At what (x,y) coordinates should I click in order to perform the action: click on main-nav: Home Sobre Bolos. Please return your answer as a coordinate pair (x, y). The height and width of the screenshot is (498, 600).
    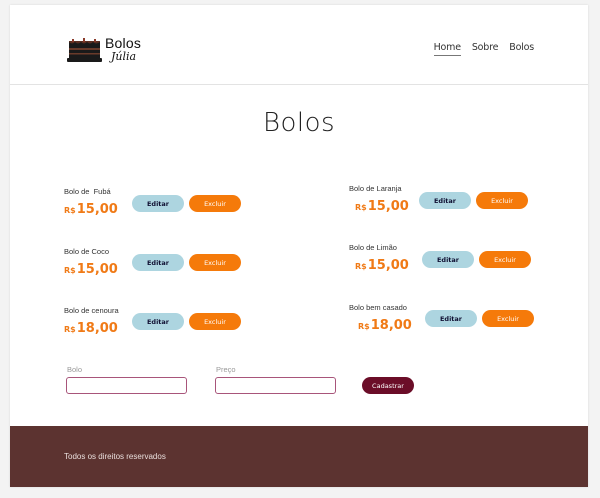
    Looking at the image, I should click on (483, 49).